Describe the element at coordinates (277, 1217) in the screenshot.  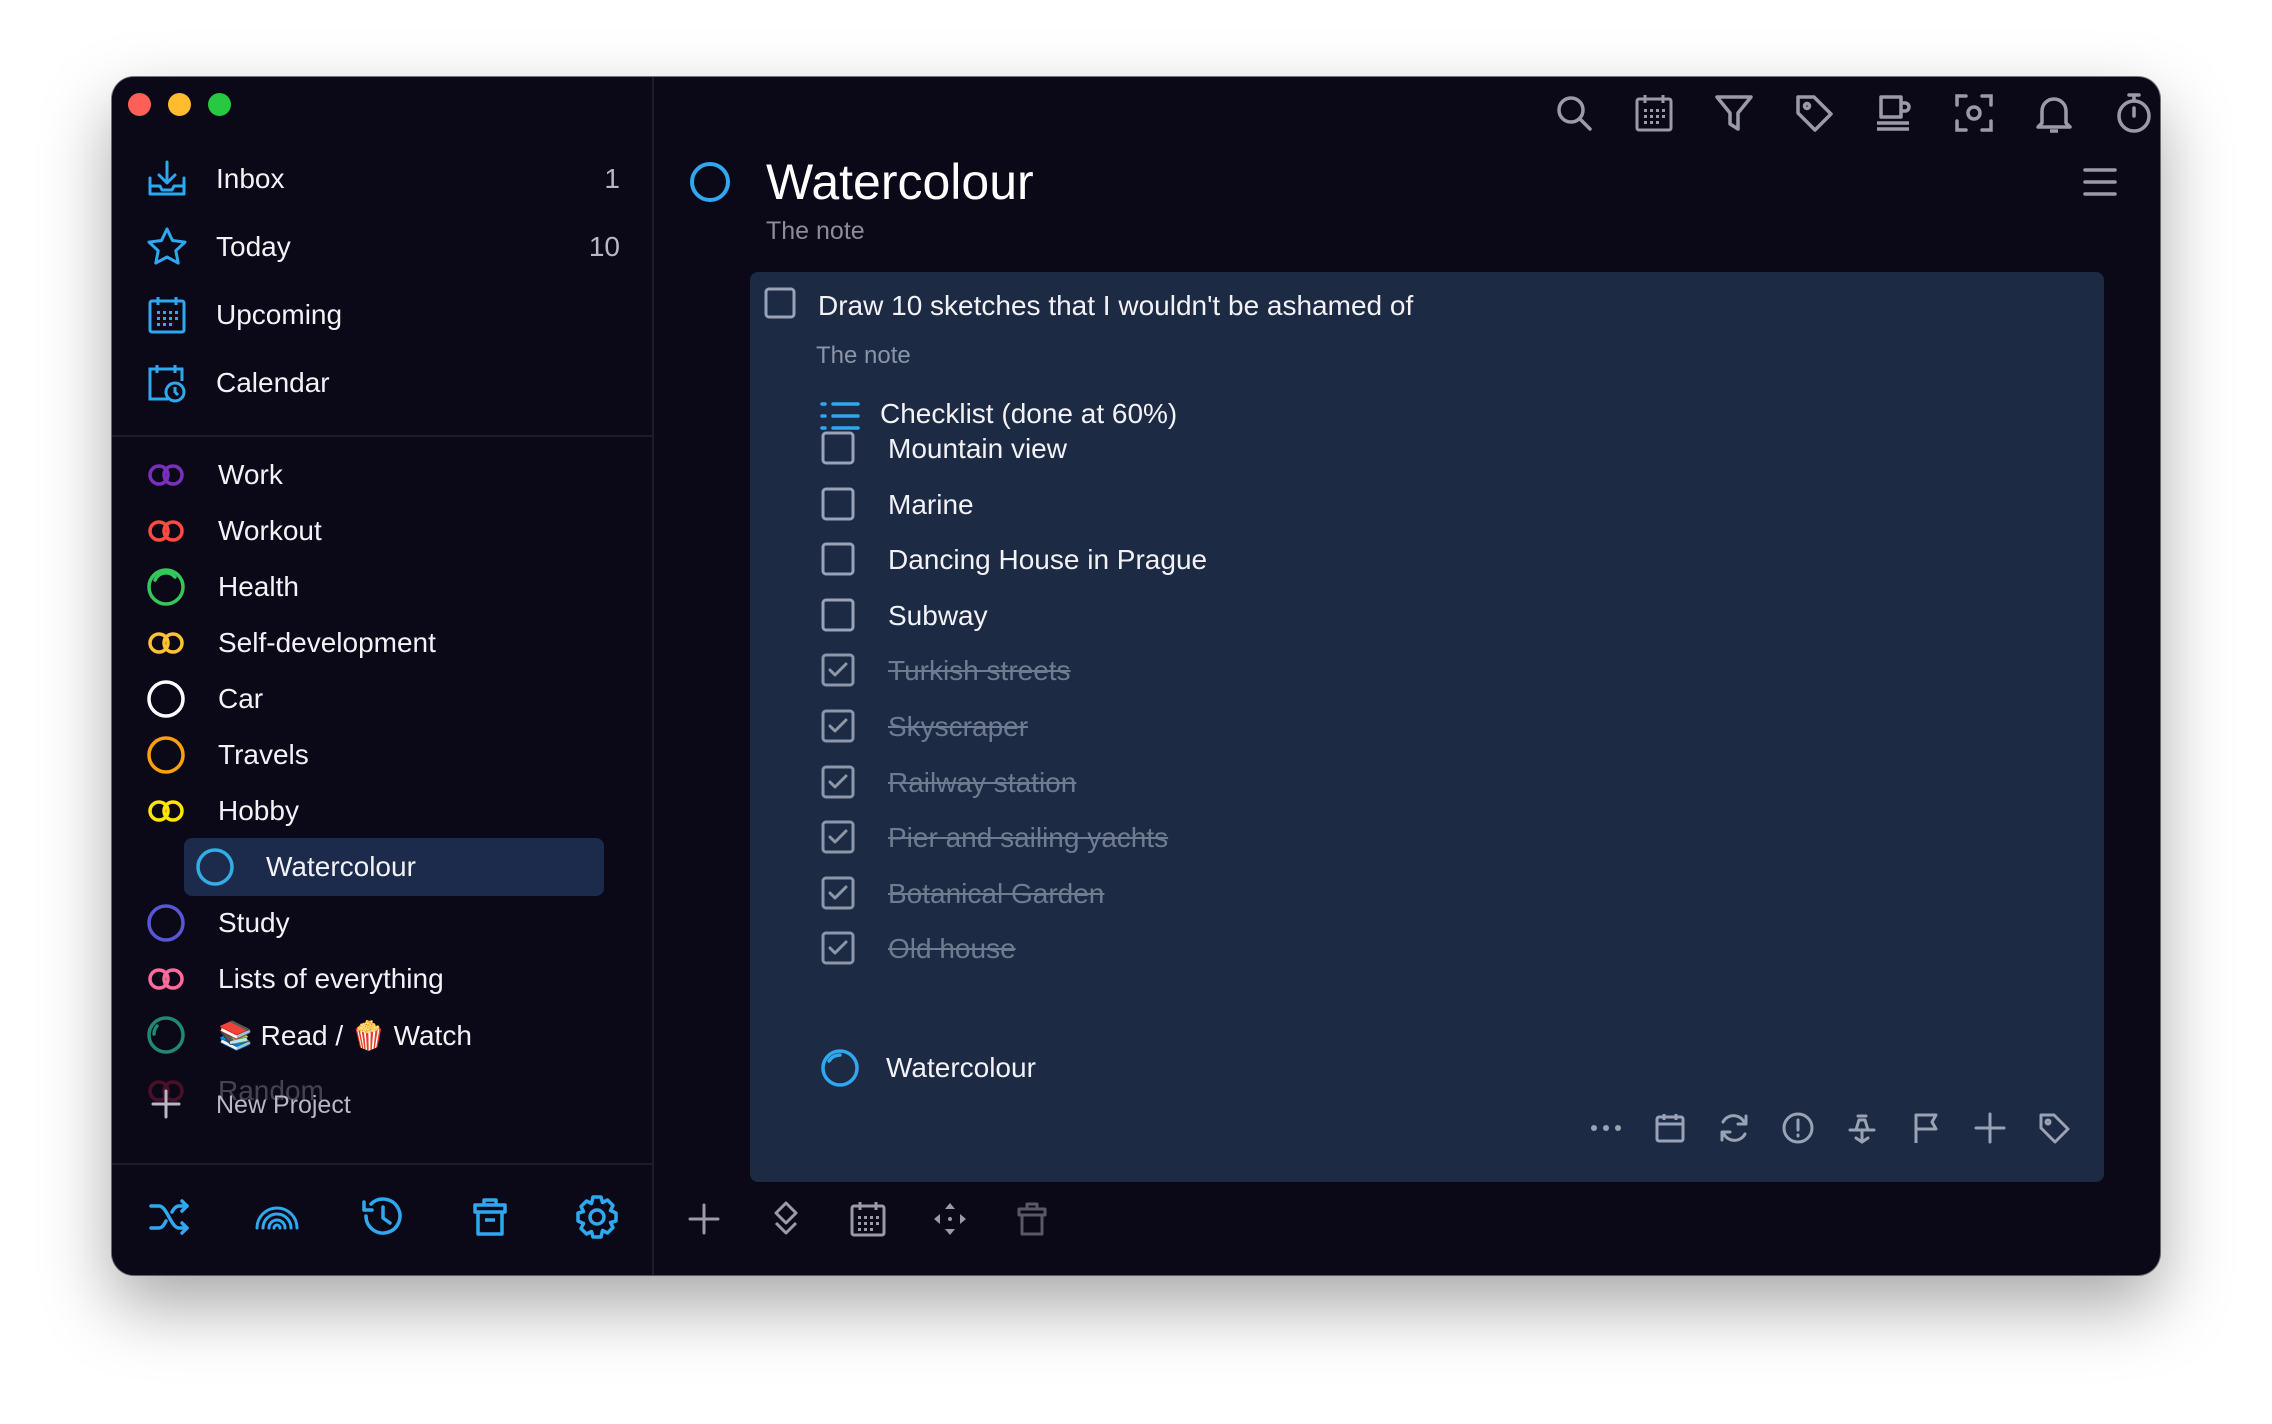
I see `rainbow-icon` at that location.